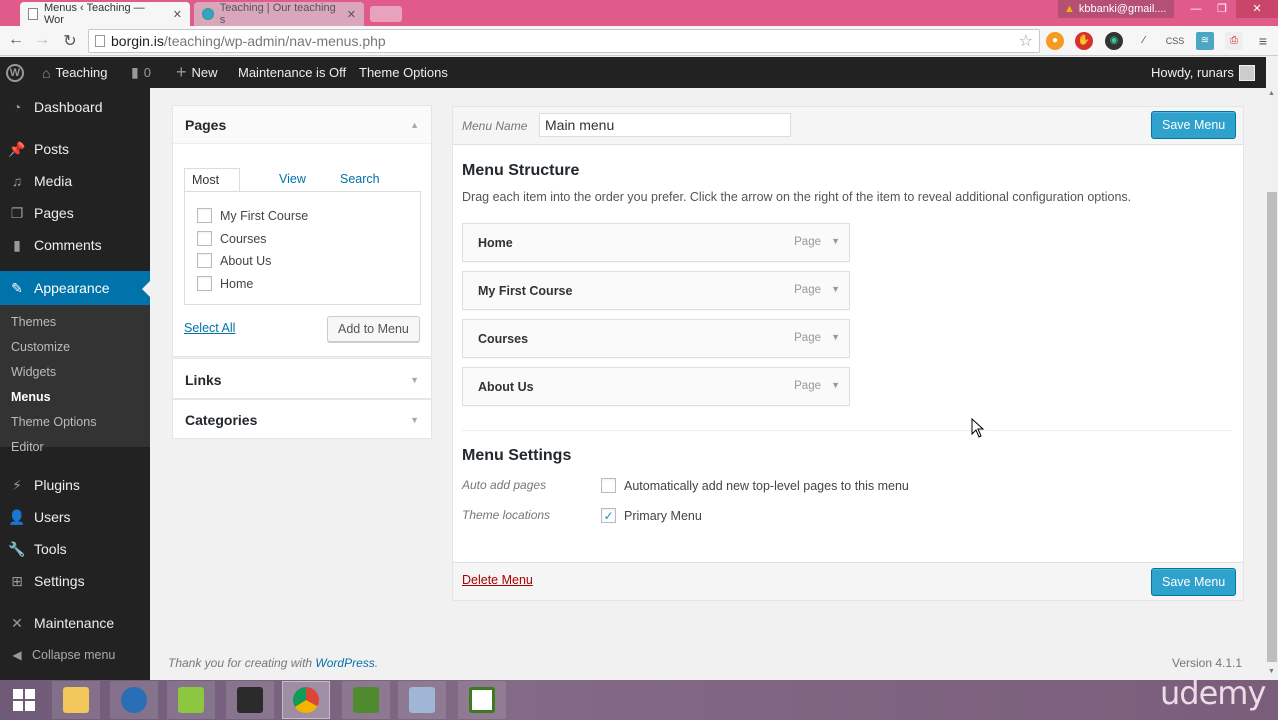 The height and width of the screenshot is (720, 1278). Describe the element at coordinates (386, 14) in the screenshot. I see `new-tab-button` at that location.